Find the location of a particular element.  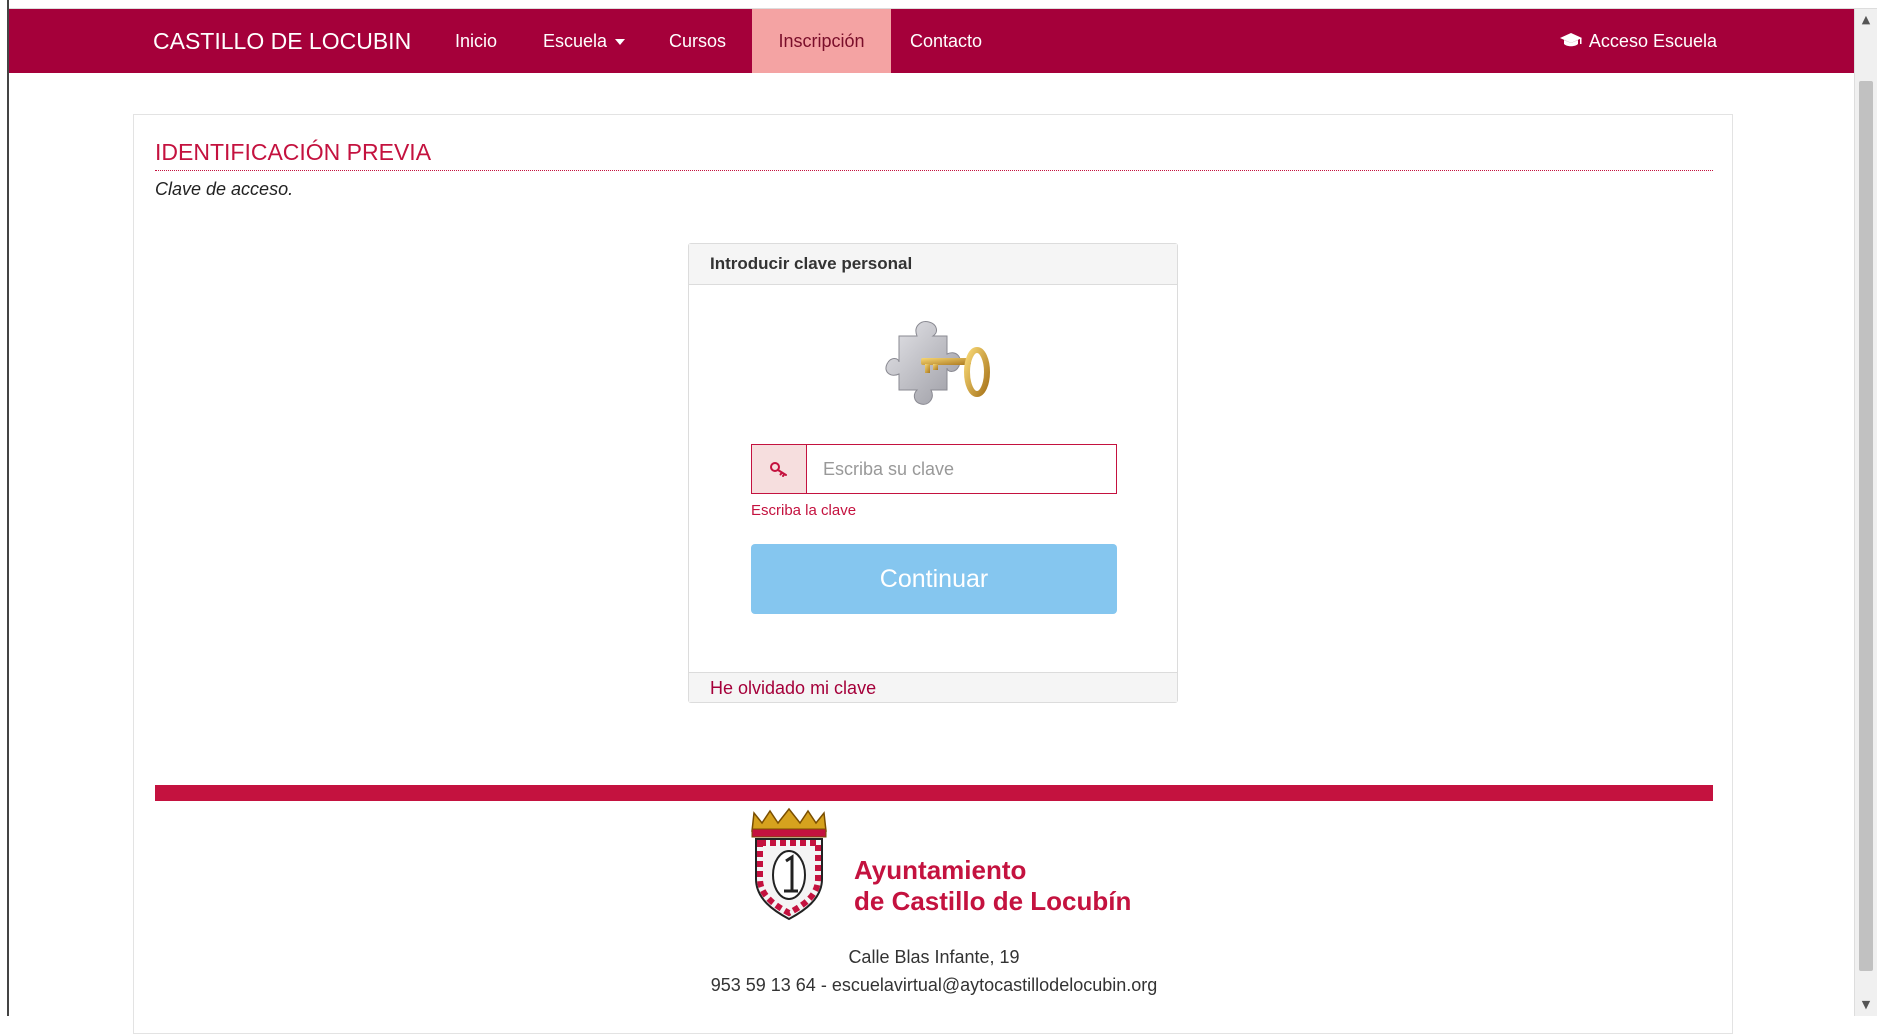

brand-link: CASTILLO DE LOCUBIN is located at coordinates (282, 41).